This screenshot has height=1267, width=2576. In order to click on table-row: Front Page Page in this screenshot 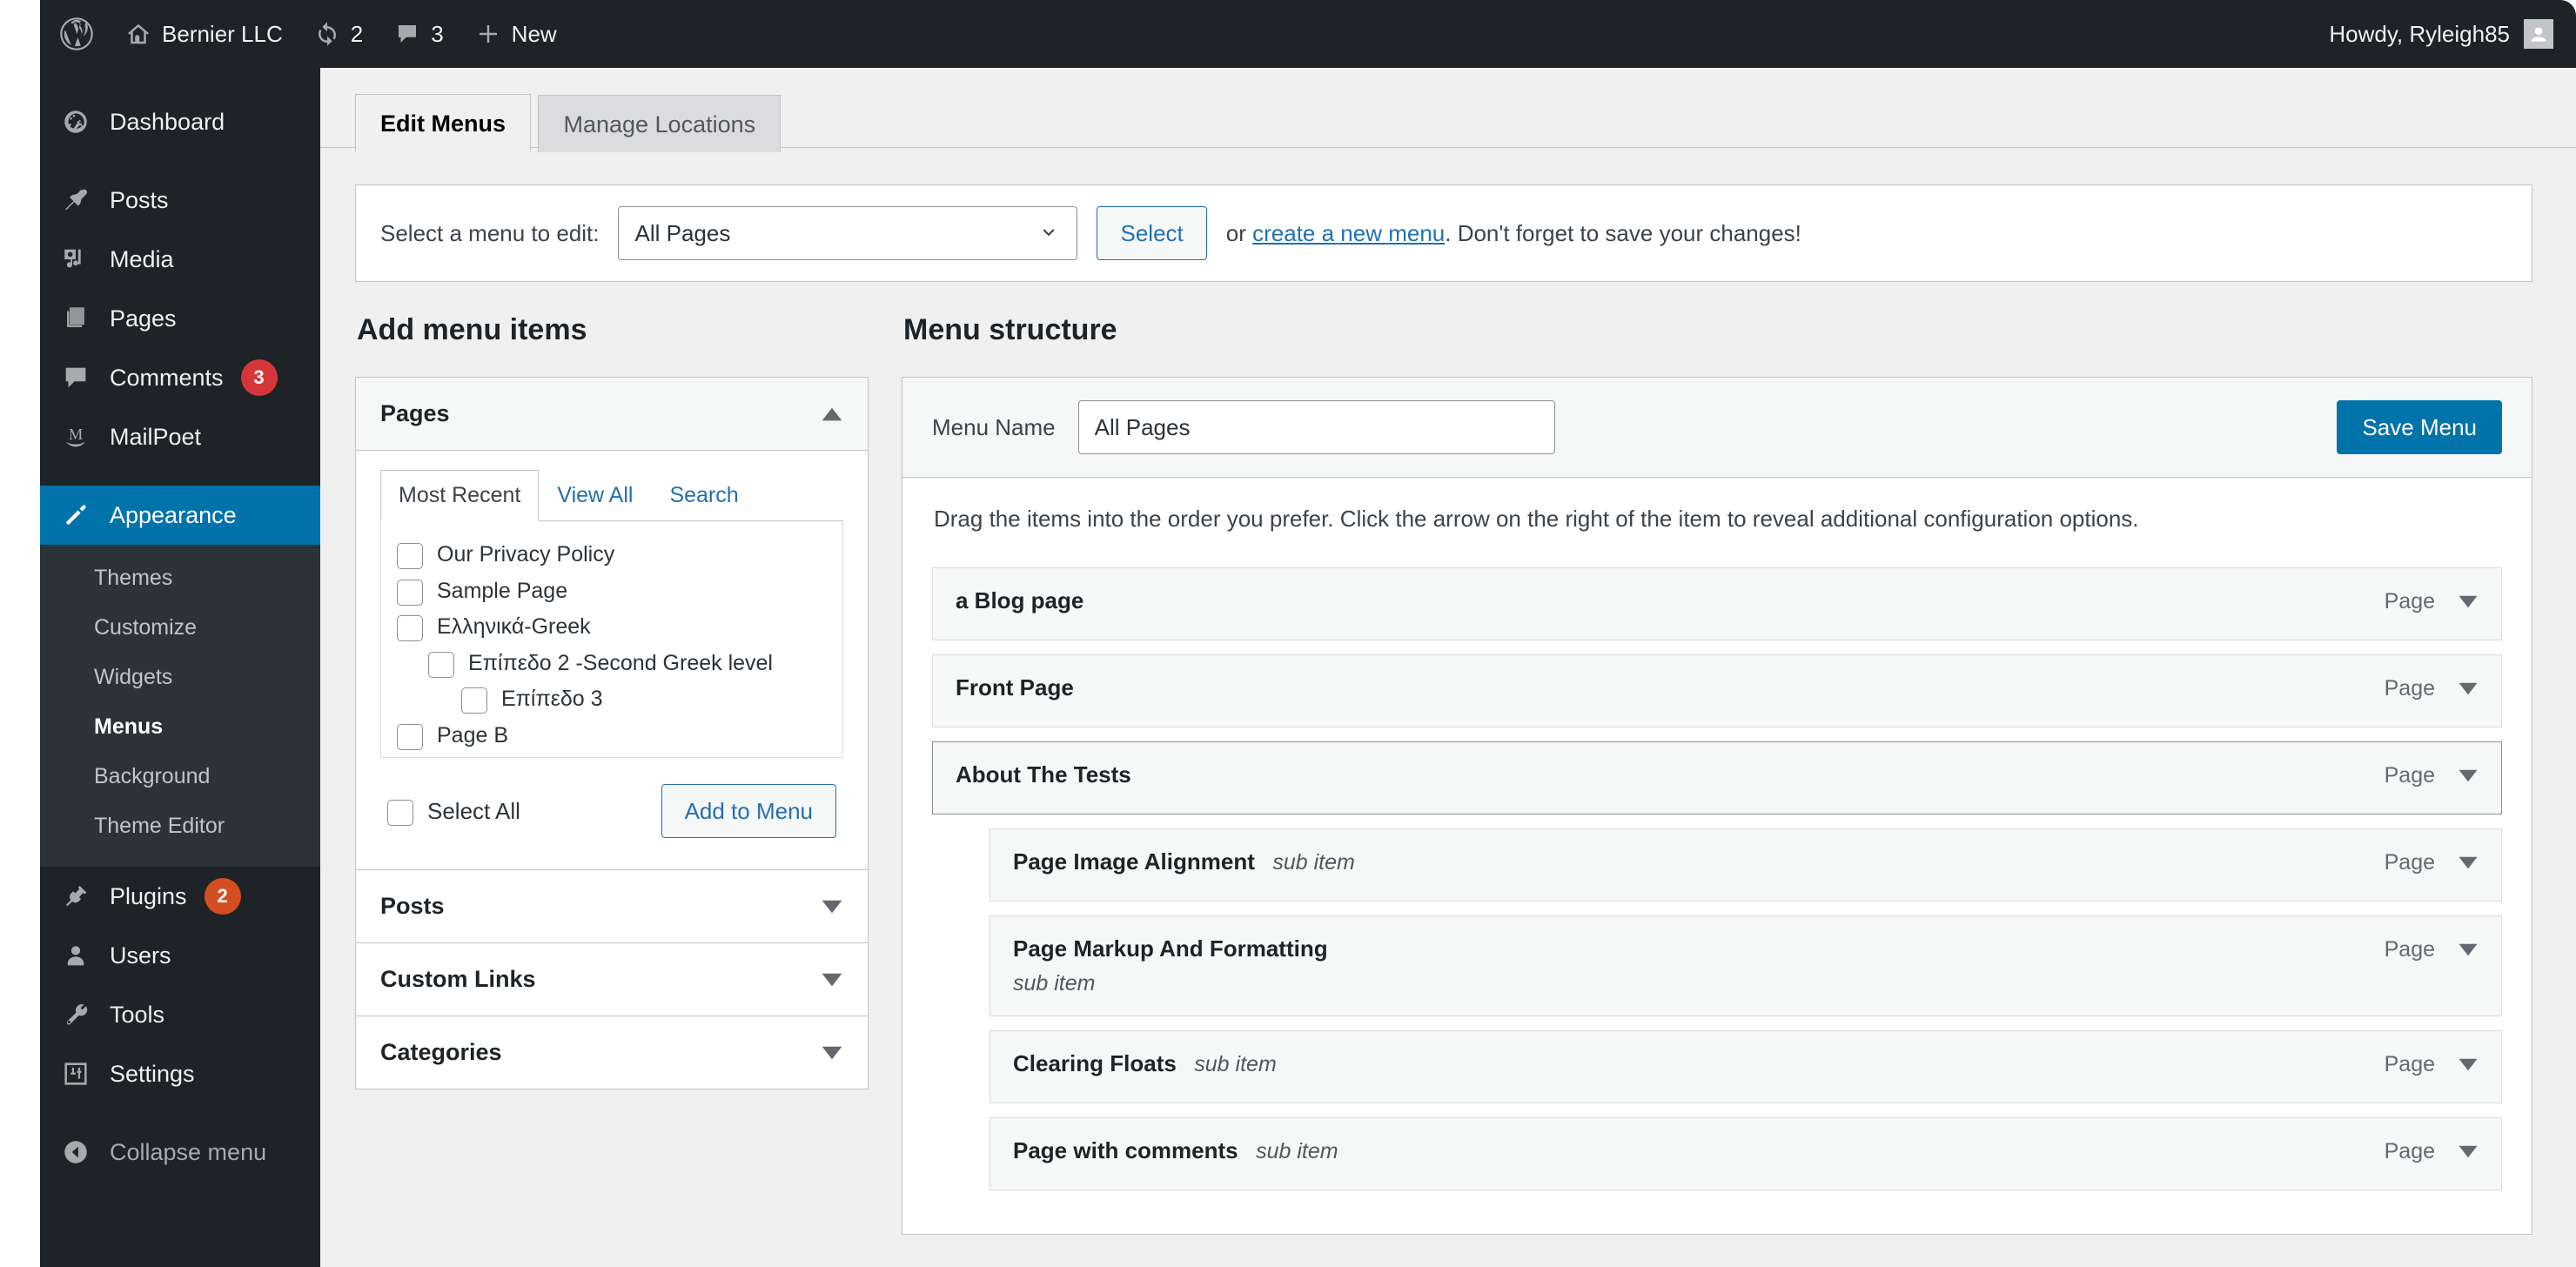, I will do `click(1717, 690)`.